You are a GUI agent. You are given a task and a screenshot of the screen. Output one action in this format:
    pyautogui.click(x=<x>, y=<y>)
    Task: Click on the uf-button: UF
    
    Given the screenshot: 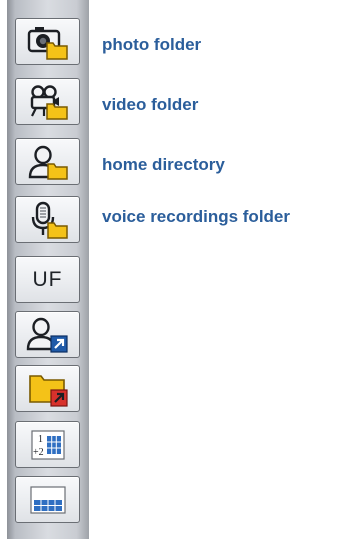 What is the action you would take?
    pyautogui.click(x=47, y=279)
    